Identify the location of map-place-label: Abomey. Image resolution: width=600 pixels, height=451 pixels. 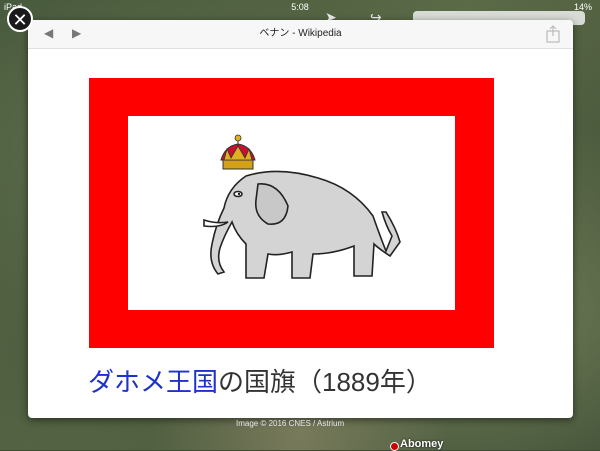
(421, 444).